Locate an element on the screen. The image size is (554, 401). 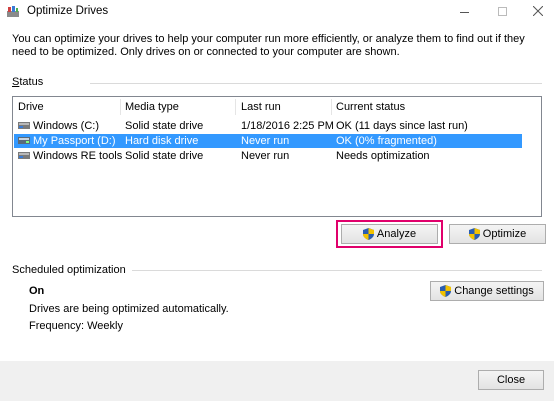
analyze-label: Analyze is located at coordinates (396, 234).